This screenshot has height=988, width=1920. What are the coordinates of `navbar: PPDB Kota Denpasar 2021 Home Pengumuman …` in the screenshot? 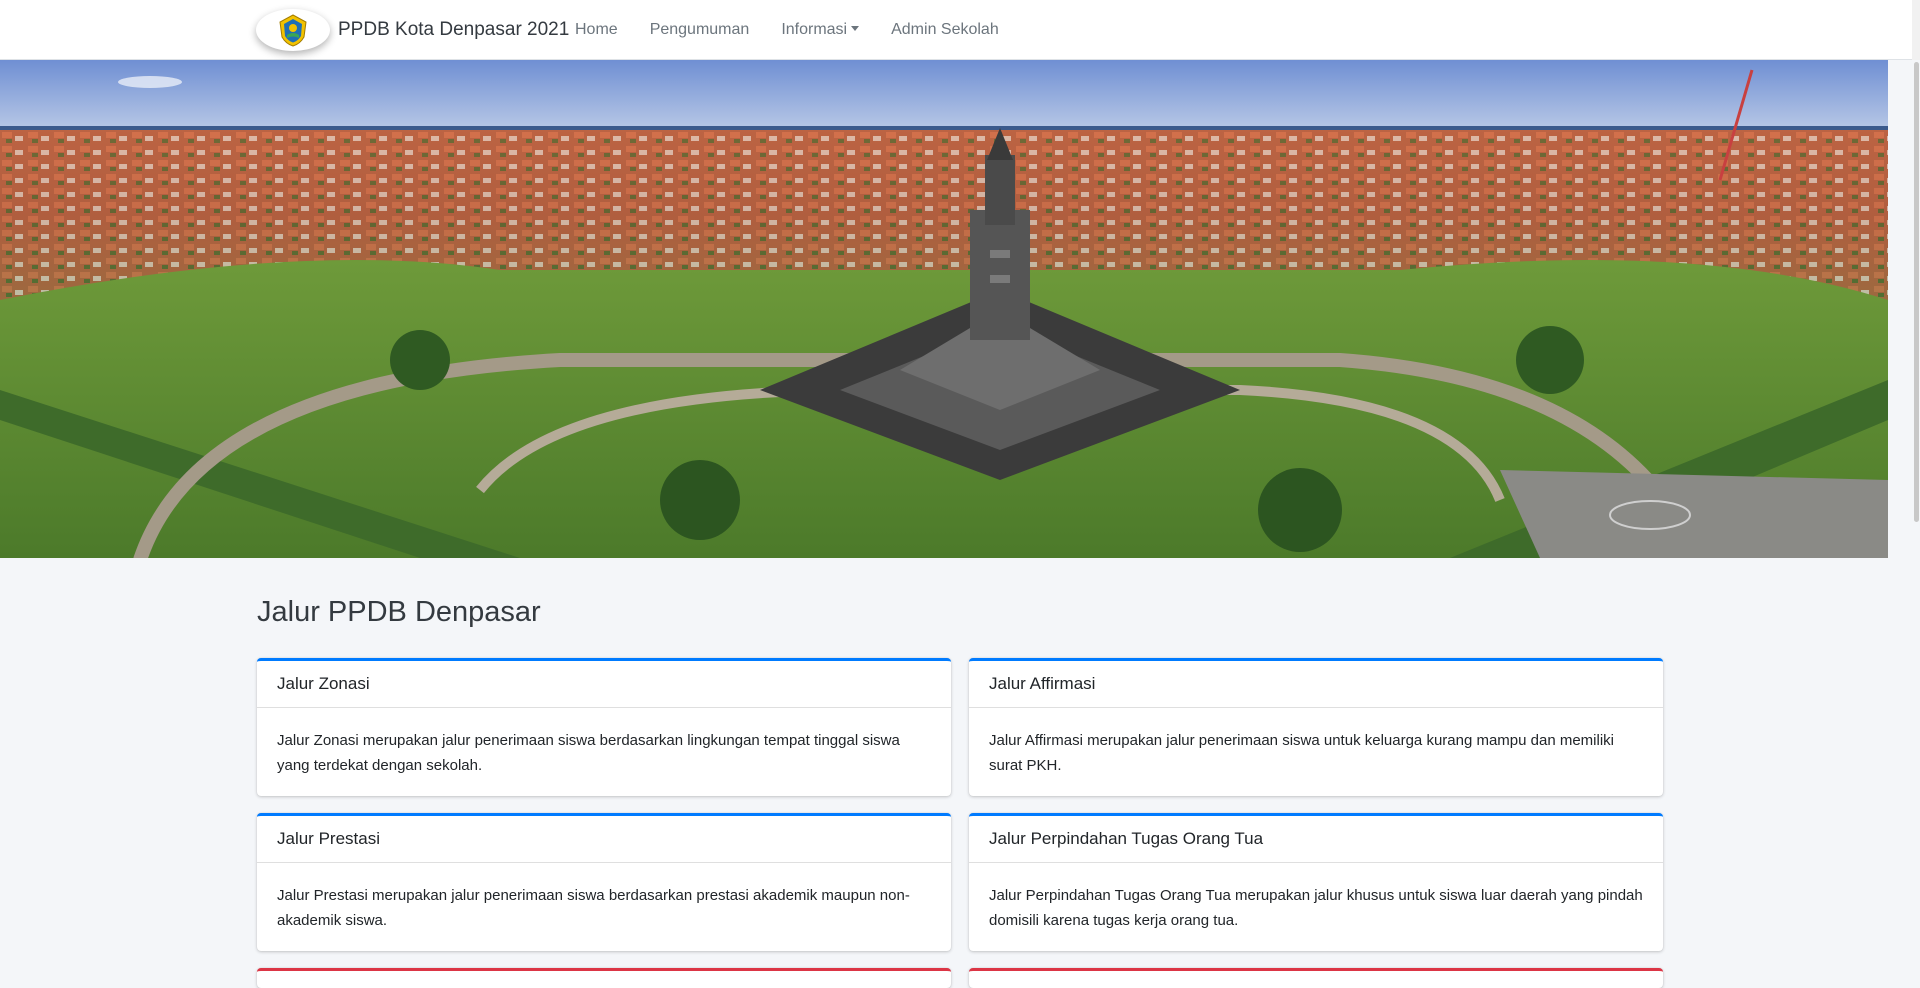 It's located at (960, 30).